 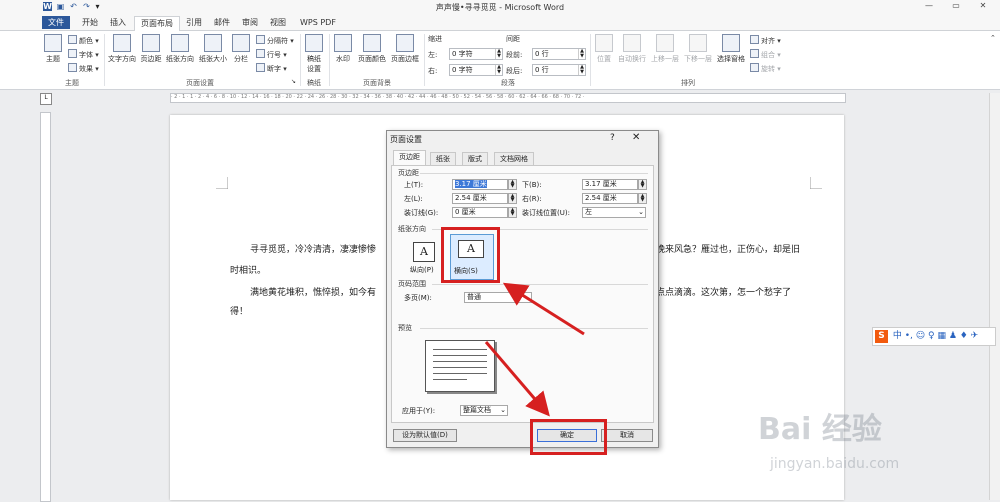 What do you see at coordinates (343, 49) in the screenshot?
I see `watermark-button: 水印` at bounding box center [343, 49].